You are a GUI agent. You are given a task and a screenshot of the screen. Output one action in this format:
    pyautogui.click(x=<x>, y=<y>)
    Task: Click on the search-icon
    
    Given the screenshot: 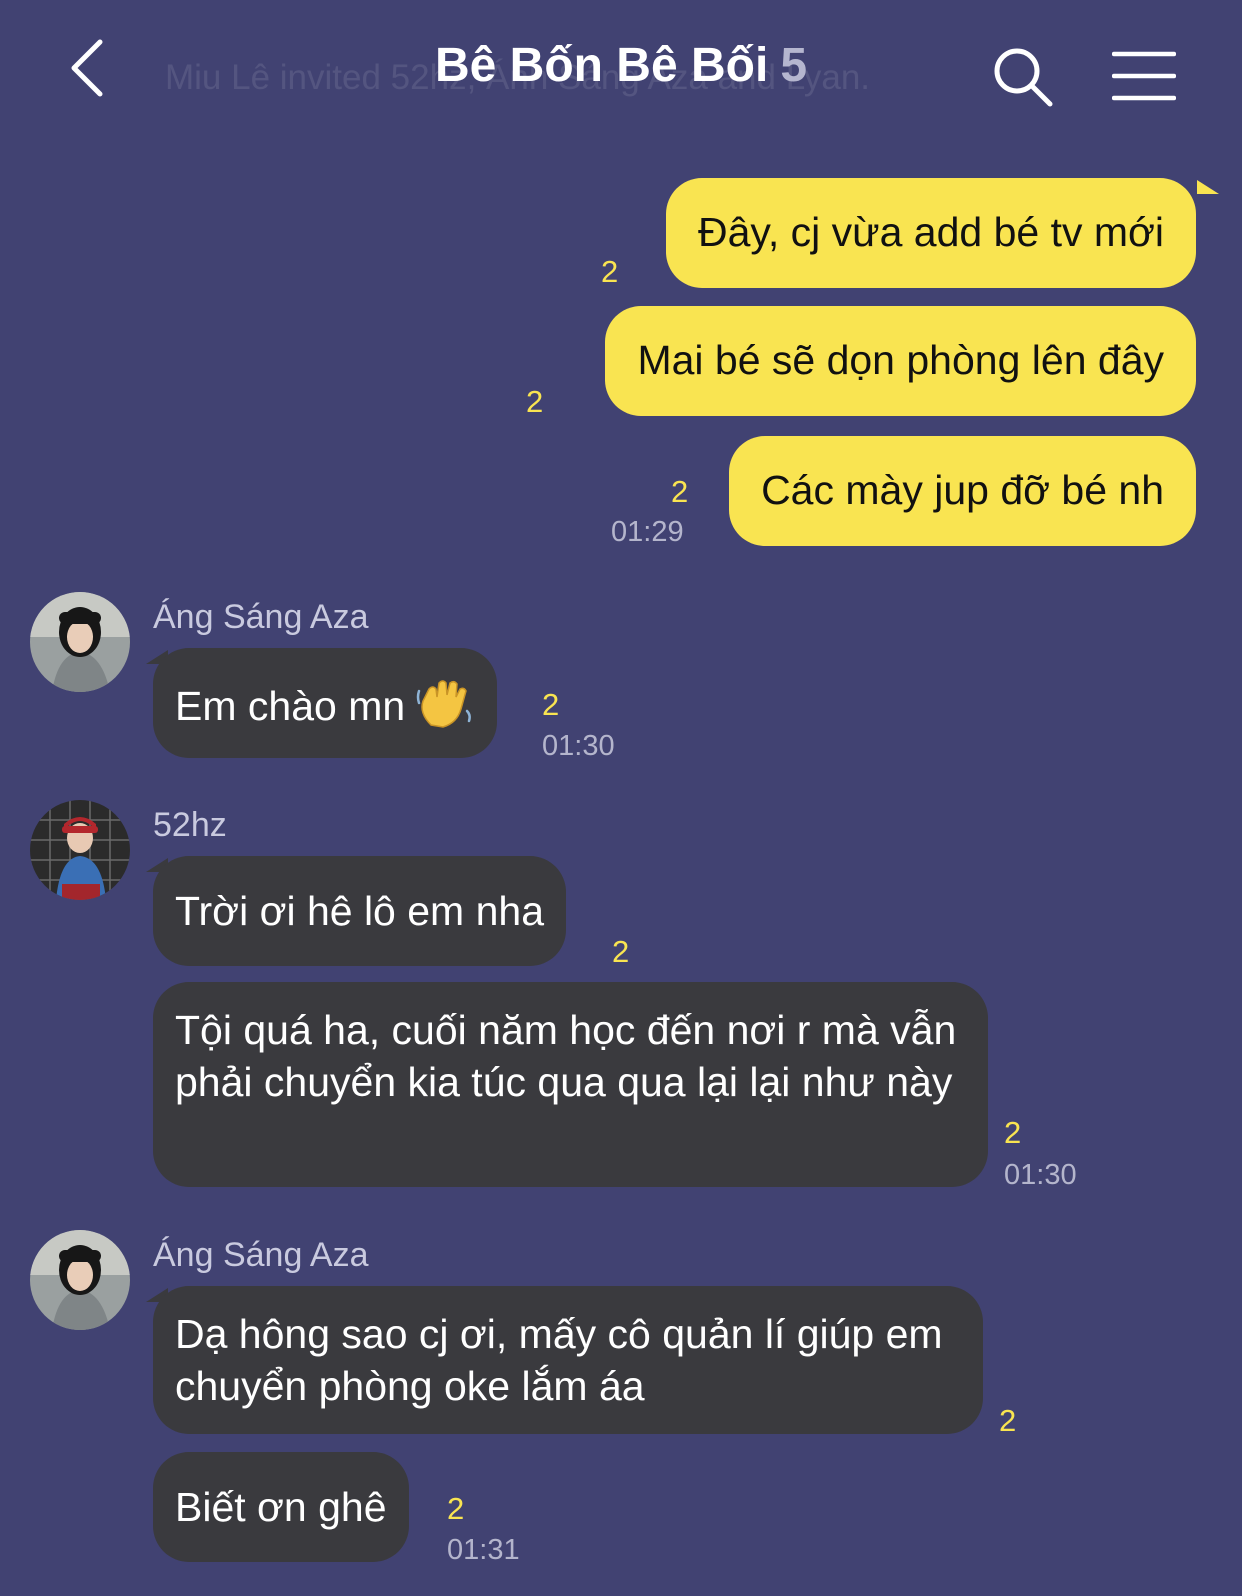 What is the action you would take?
    pyautogui.click(x=1023, y=77)
    